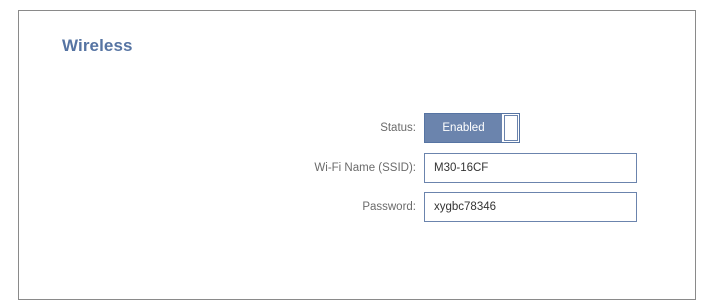 This screenshot has height=300, width=712. I want to click on password-input, so click(530, 207).